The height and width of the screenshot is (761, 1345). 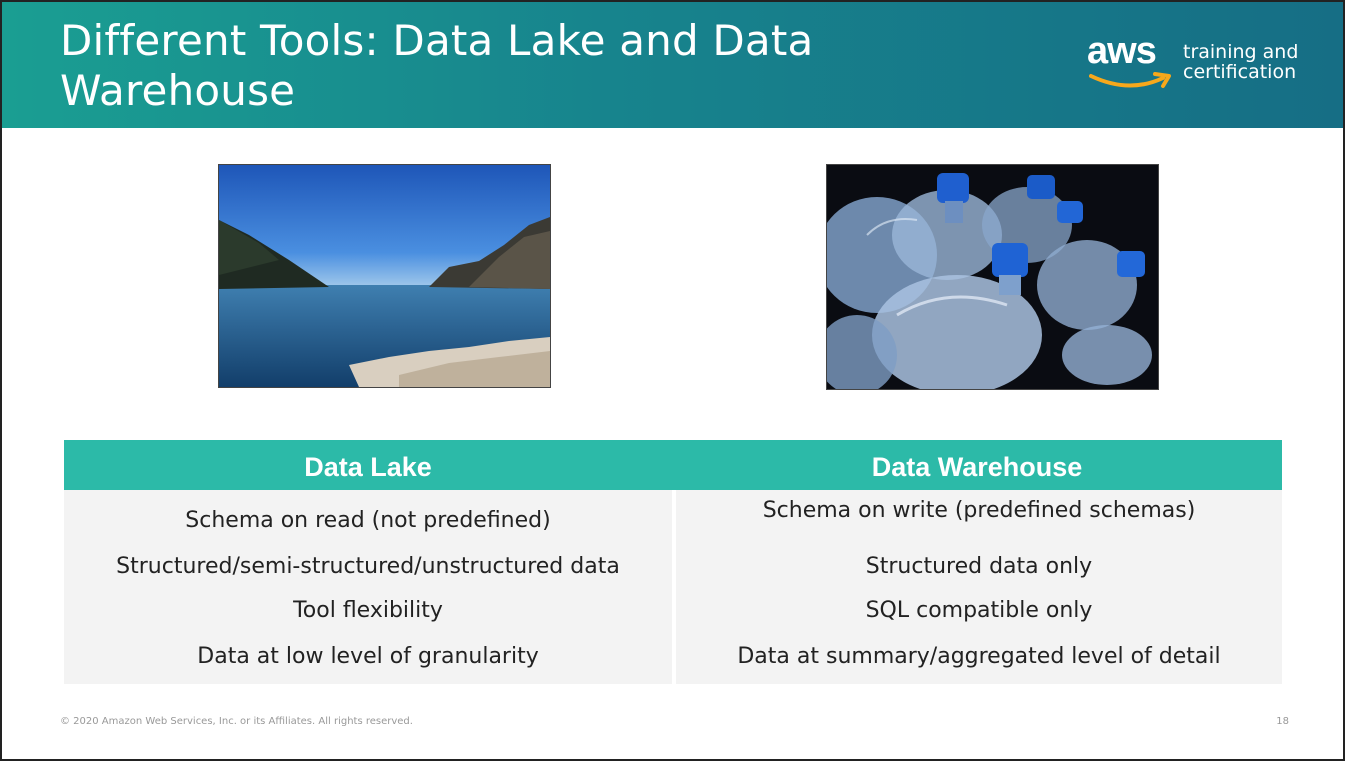 What do you see at coordinates (437, 40) in the screenshot?
I see `title-line-1: Different Tools: Data Lake and Data` at bounding box center [437, 40].